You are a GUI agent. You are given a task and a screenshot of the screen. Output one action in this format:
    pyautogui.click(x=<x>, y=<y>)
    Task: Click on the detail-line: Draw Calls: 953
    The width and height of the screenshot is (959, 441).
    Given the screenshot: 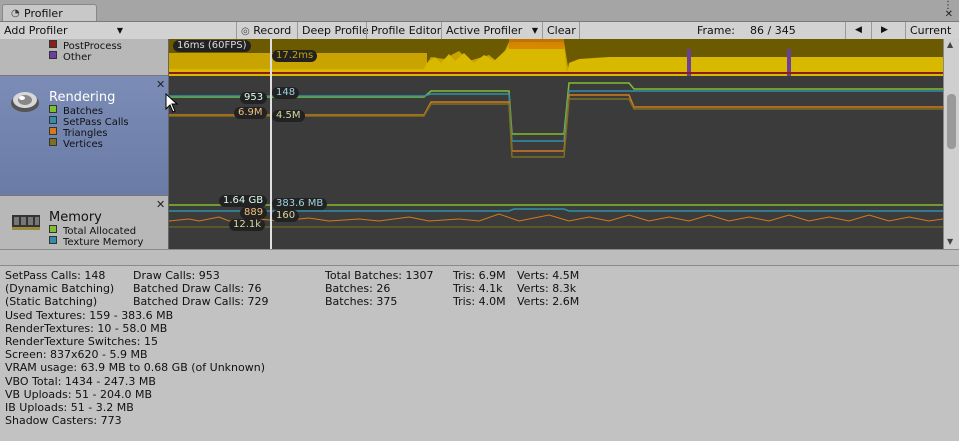 What is the action you would take?
    pyautogui.click(x=176, y=275)
    